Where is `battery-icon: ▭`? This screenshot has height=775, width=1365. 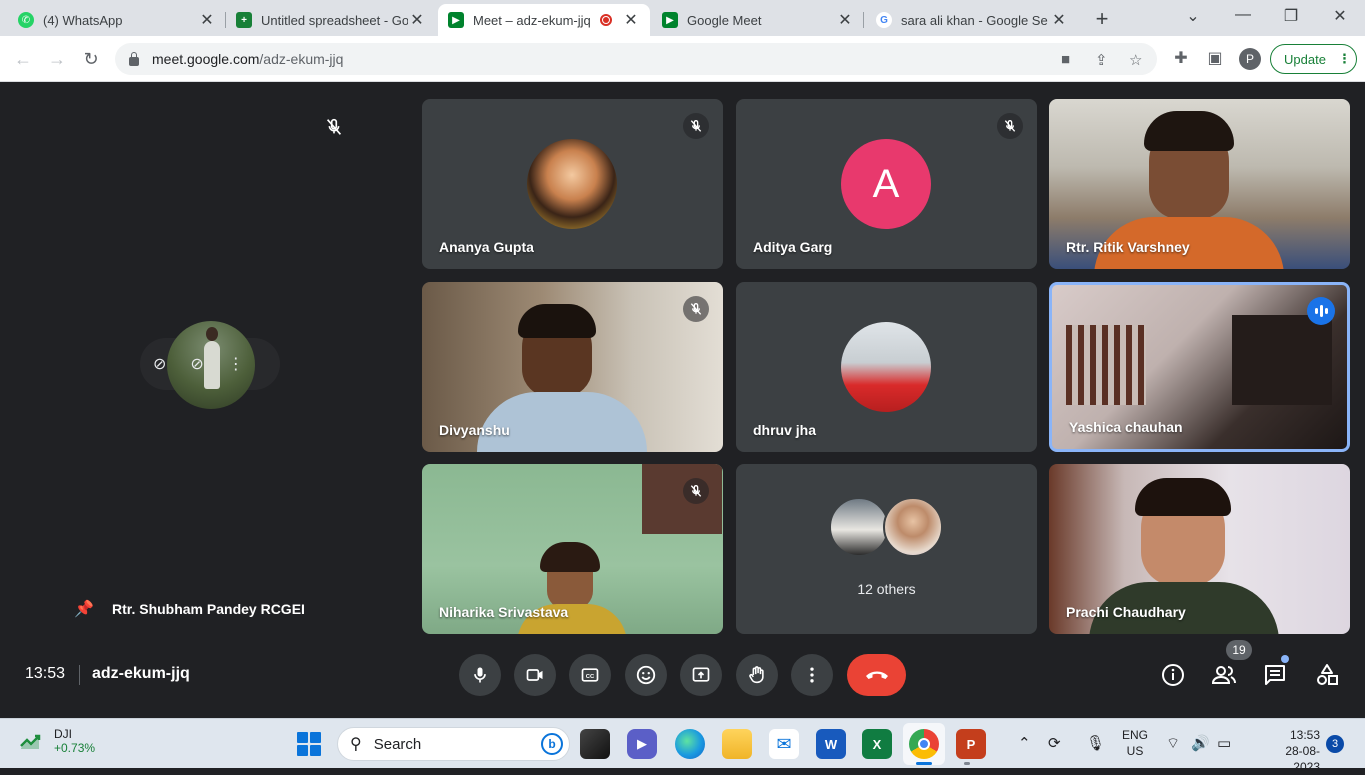 battery-icon: ▭ is located at coordinates (1224, 743).